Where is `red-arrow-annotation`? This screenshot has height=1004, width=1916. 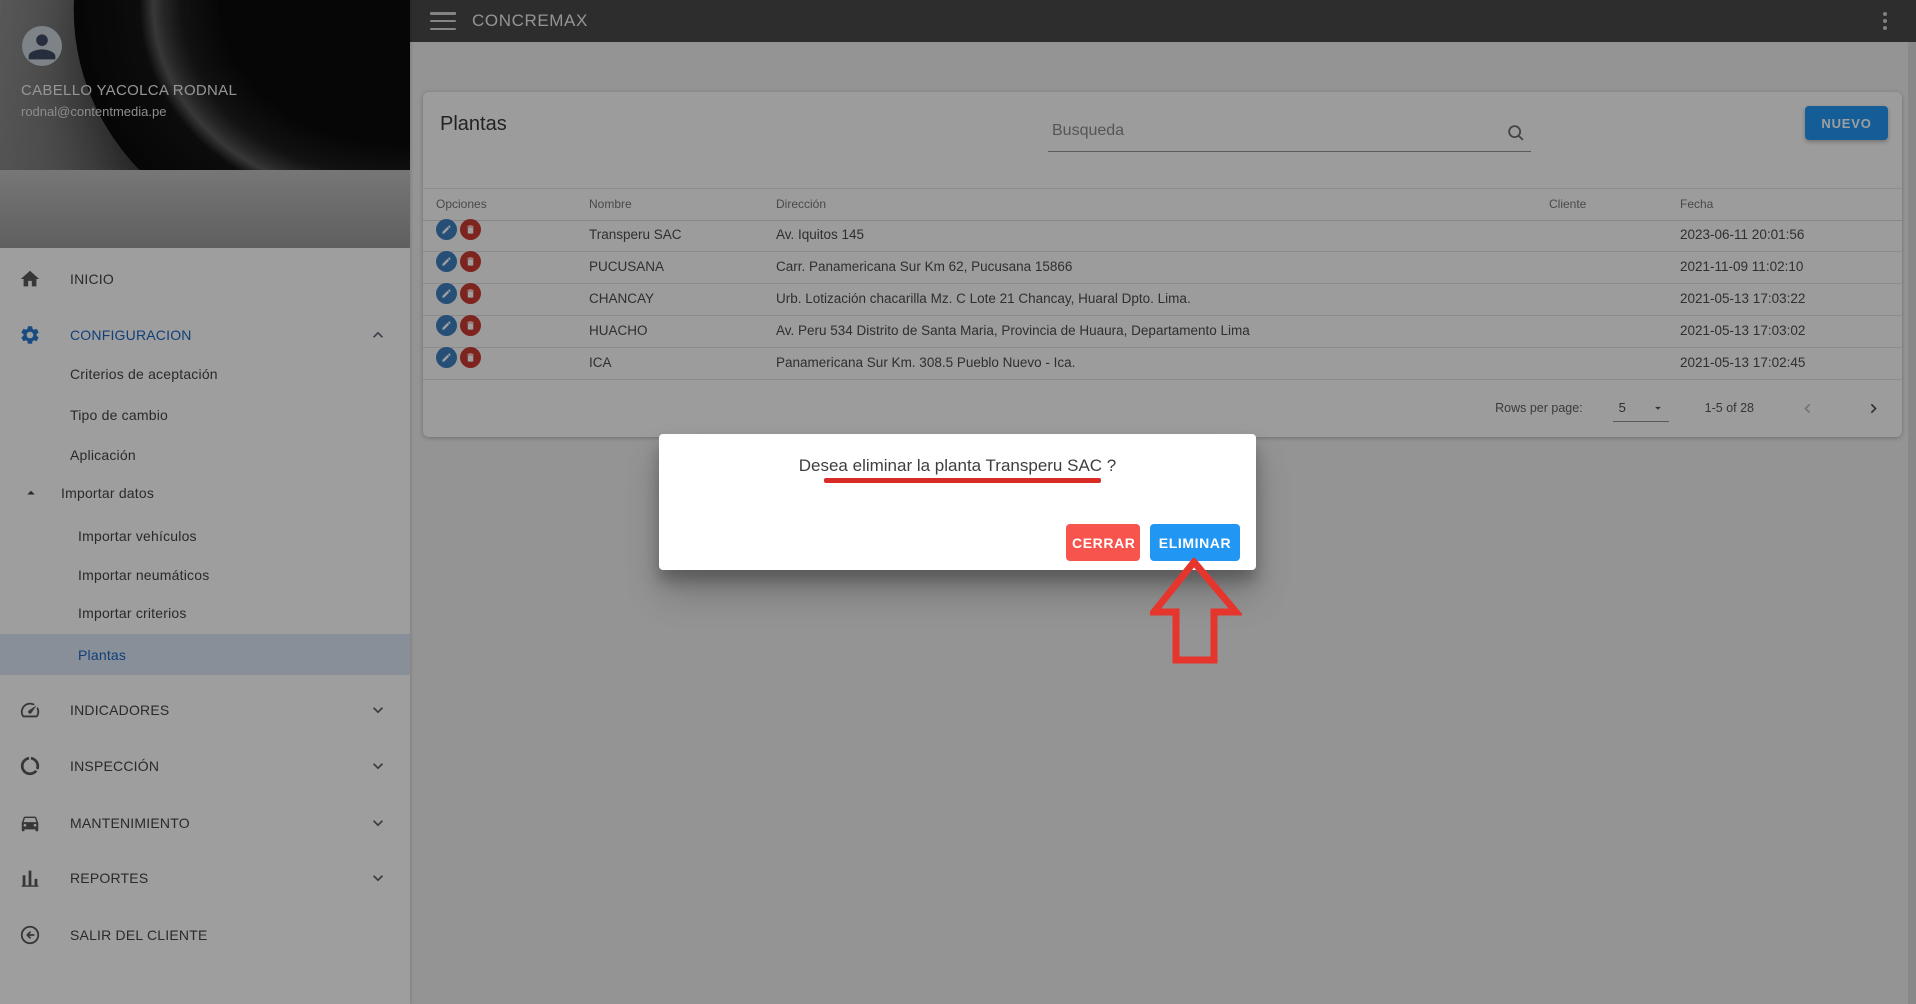 red-arrow-annotation is located at coordinates (1196, 611).